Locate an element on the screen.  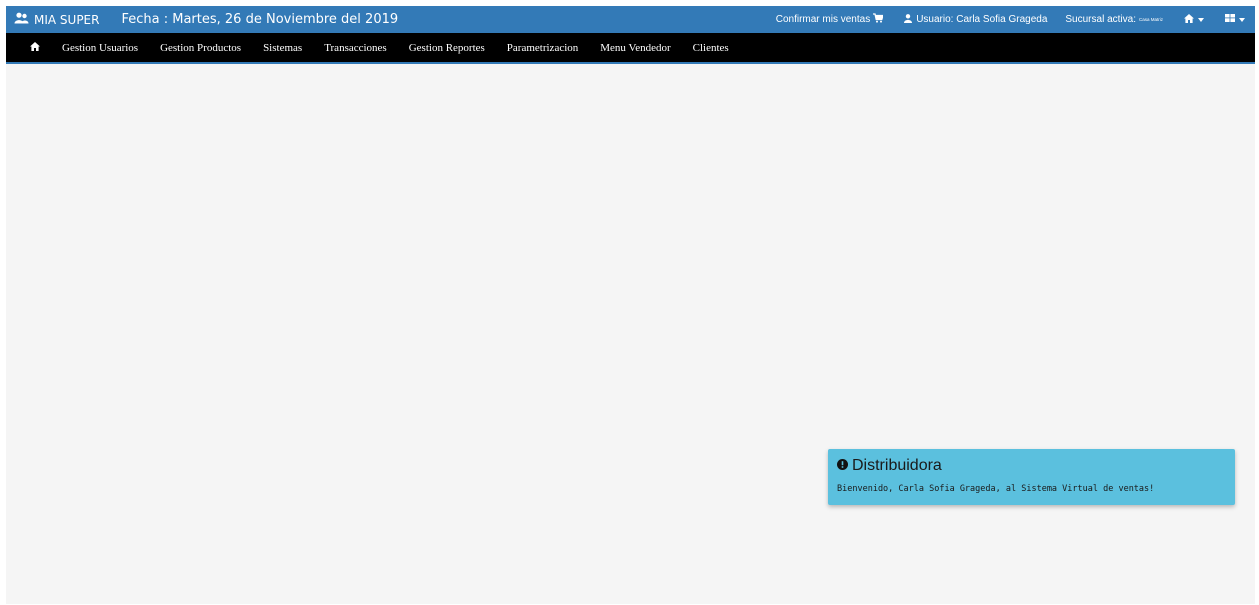
branch-label: Sucursal activa: is located at coordinates (1100, 19).